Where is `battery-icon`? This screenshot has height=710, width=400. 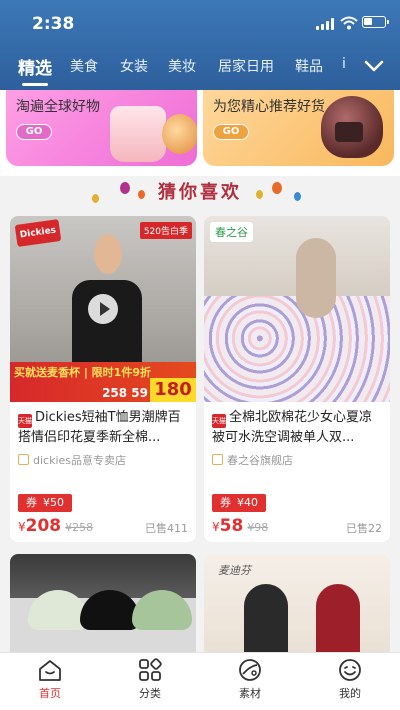 battery-icon is located at coordinates (375, 22).